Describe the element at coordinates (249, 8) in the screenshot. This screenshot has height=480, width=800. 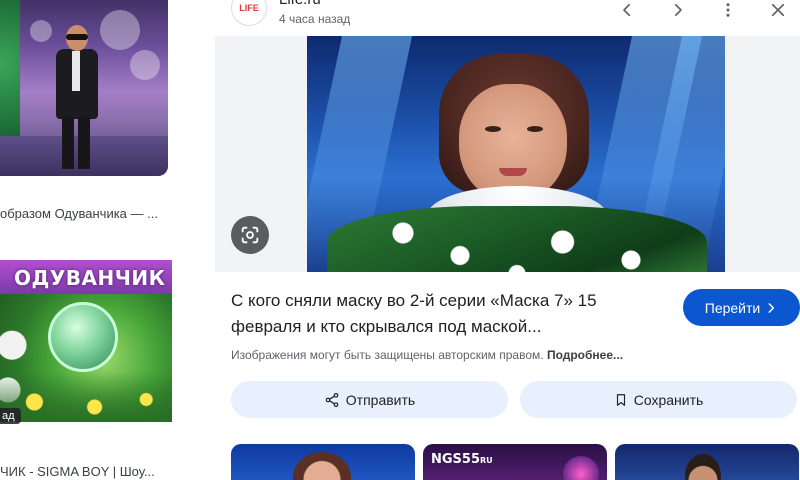
I see `source-logo-text: LIFE` at that location.